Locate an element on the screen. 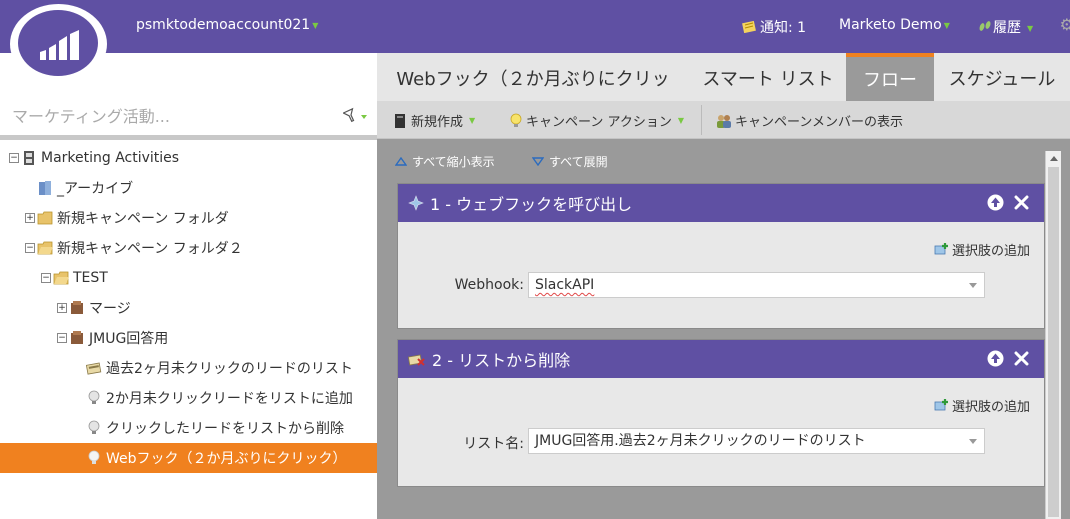  collapse-all-label: すべて縮小表示 is located at coordinates (453, 162).